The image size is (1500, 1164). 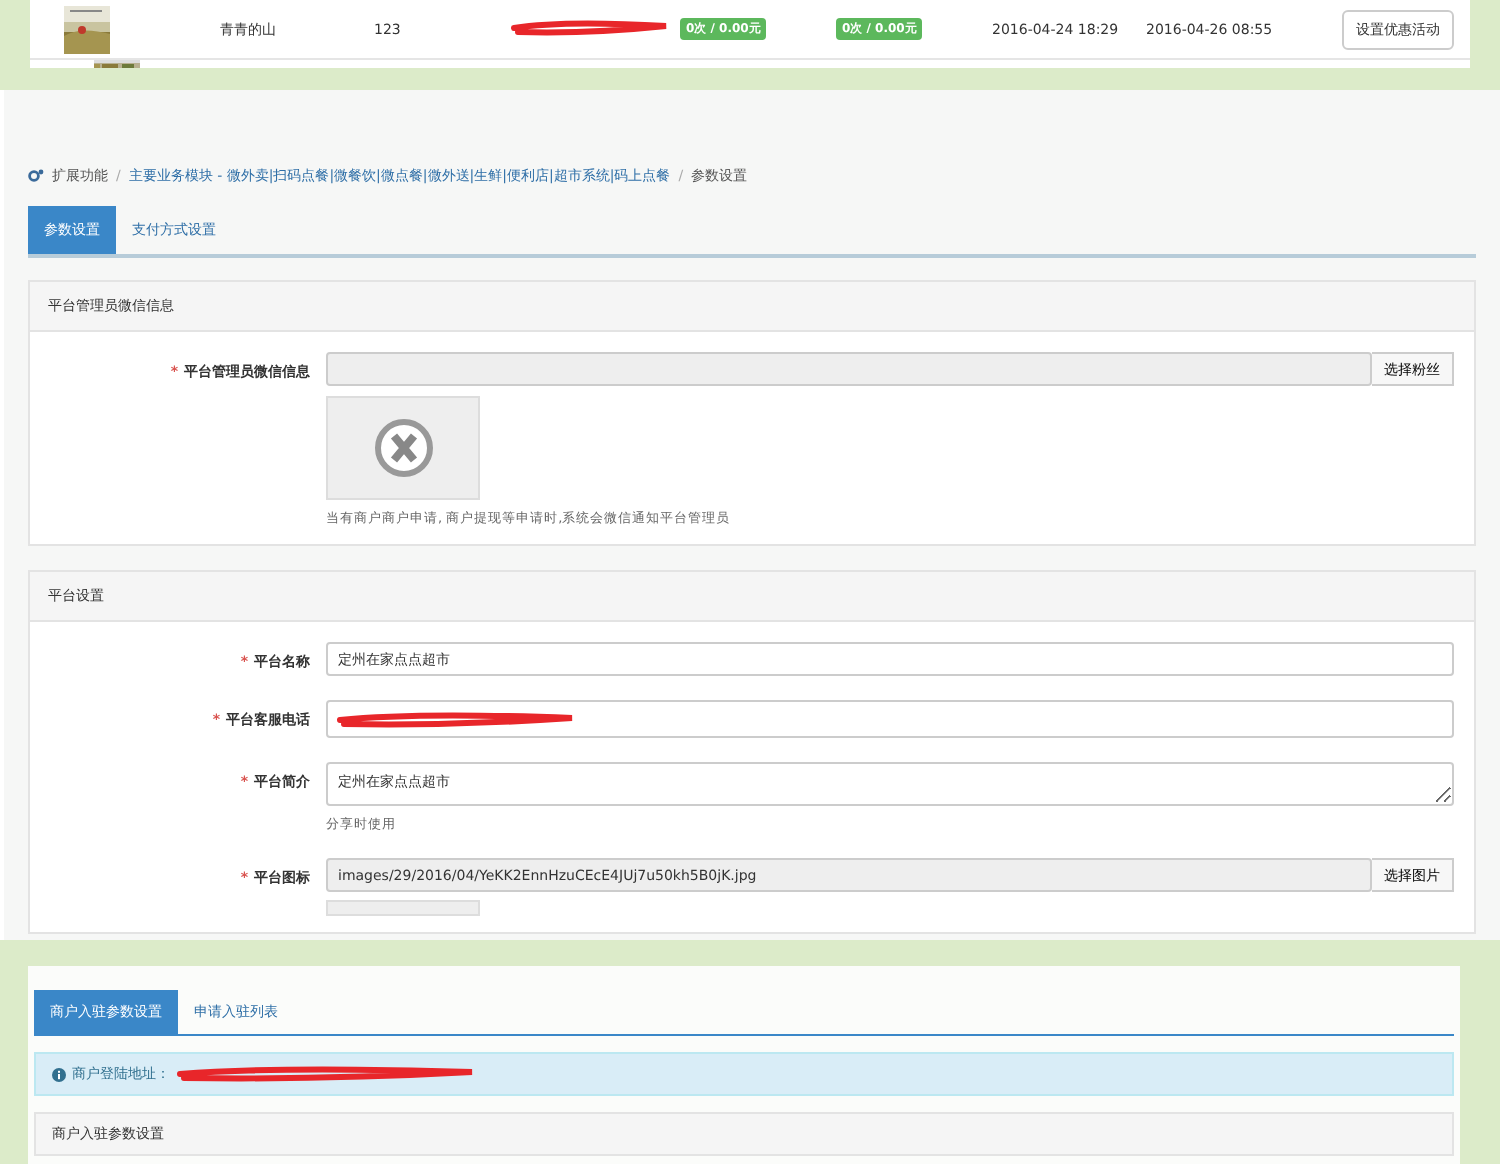 What do you see at coordinates (403, 448) in the screenshot?
I see `close-icon` at bounding box center [403, 448].